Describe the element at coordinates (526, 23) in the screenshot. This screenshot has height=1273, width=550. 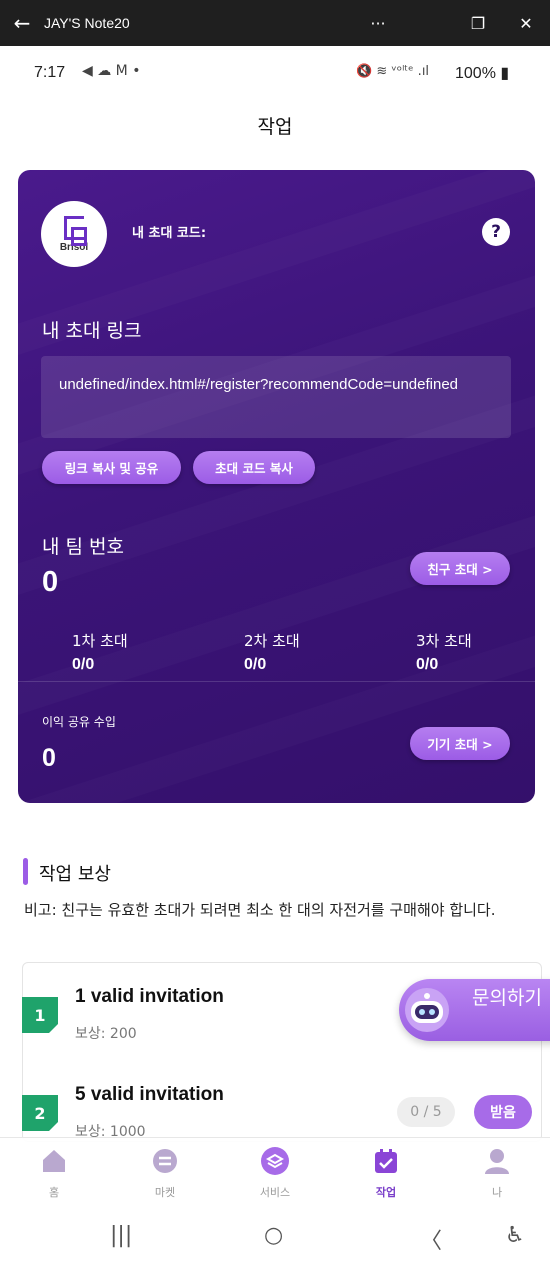
I see `close-window-icon: ✕` at that location.